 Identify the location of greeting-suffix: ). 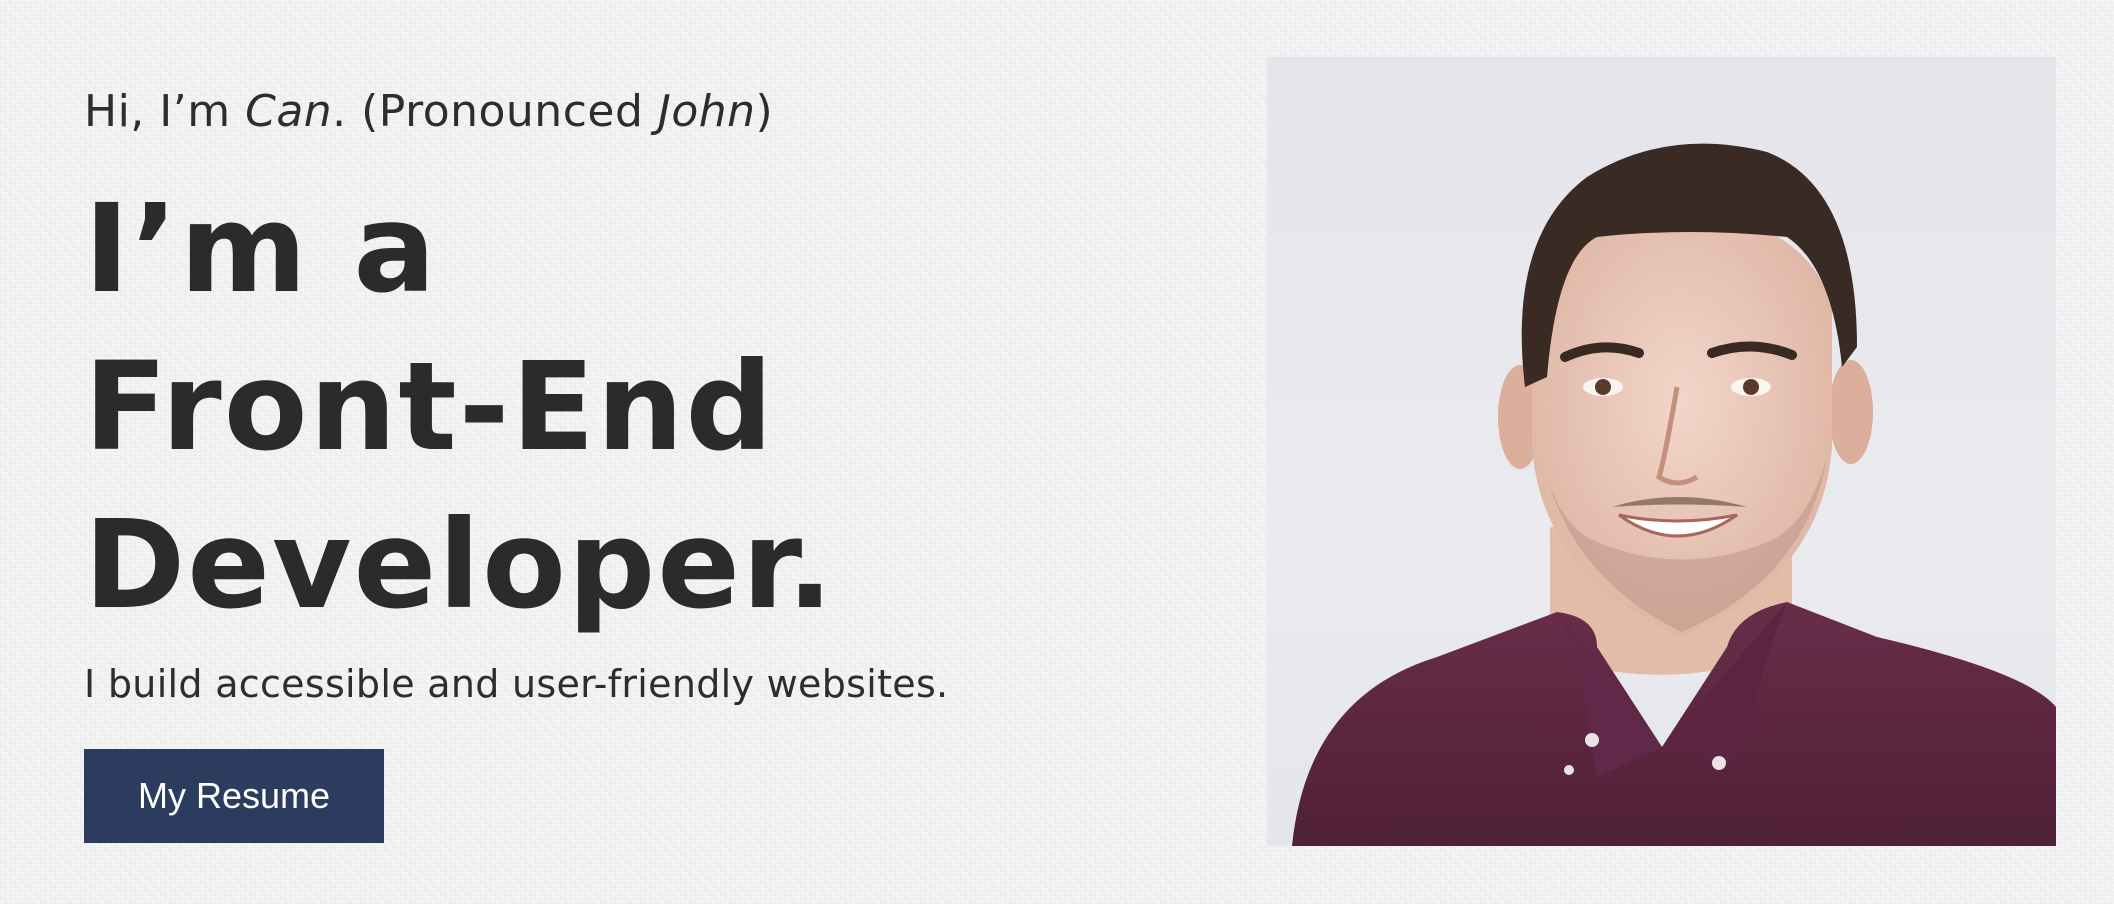
(764, 111).